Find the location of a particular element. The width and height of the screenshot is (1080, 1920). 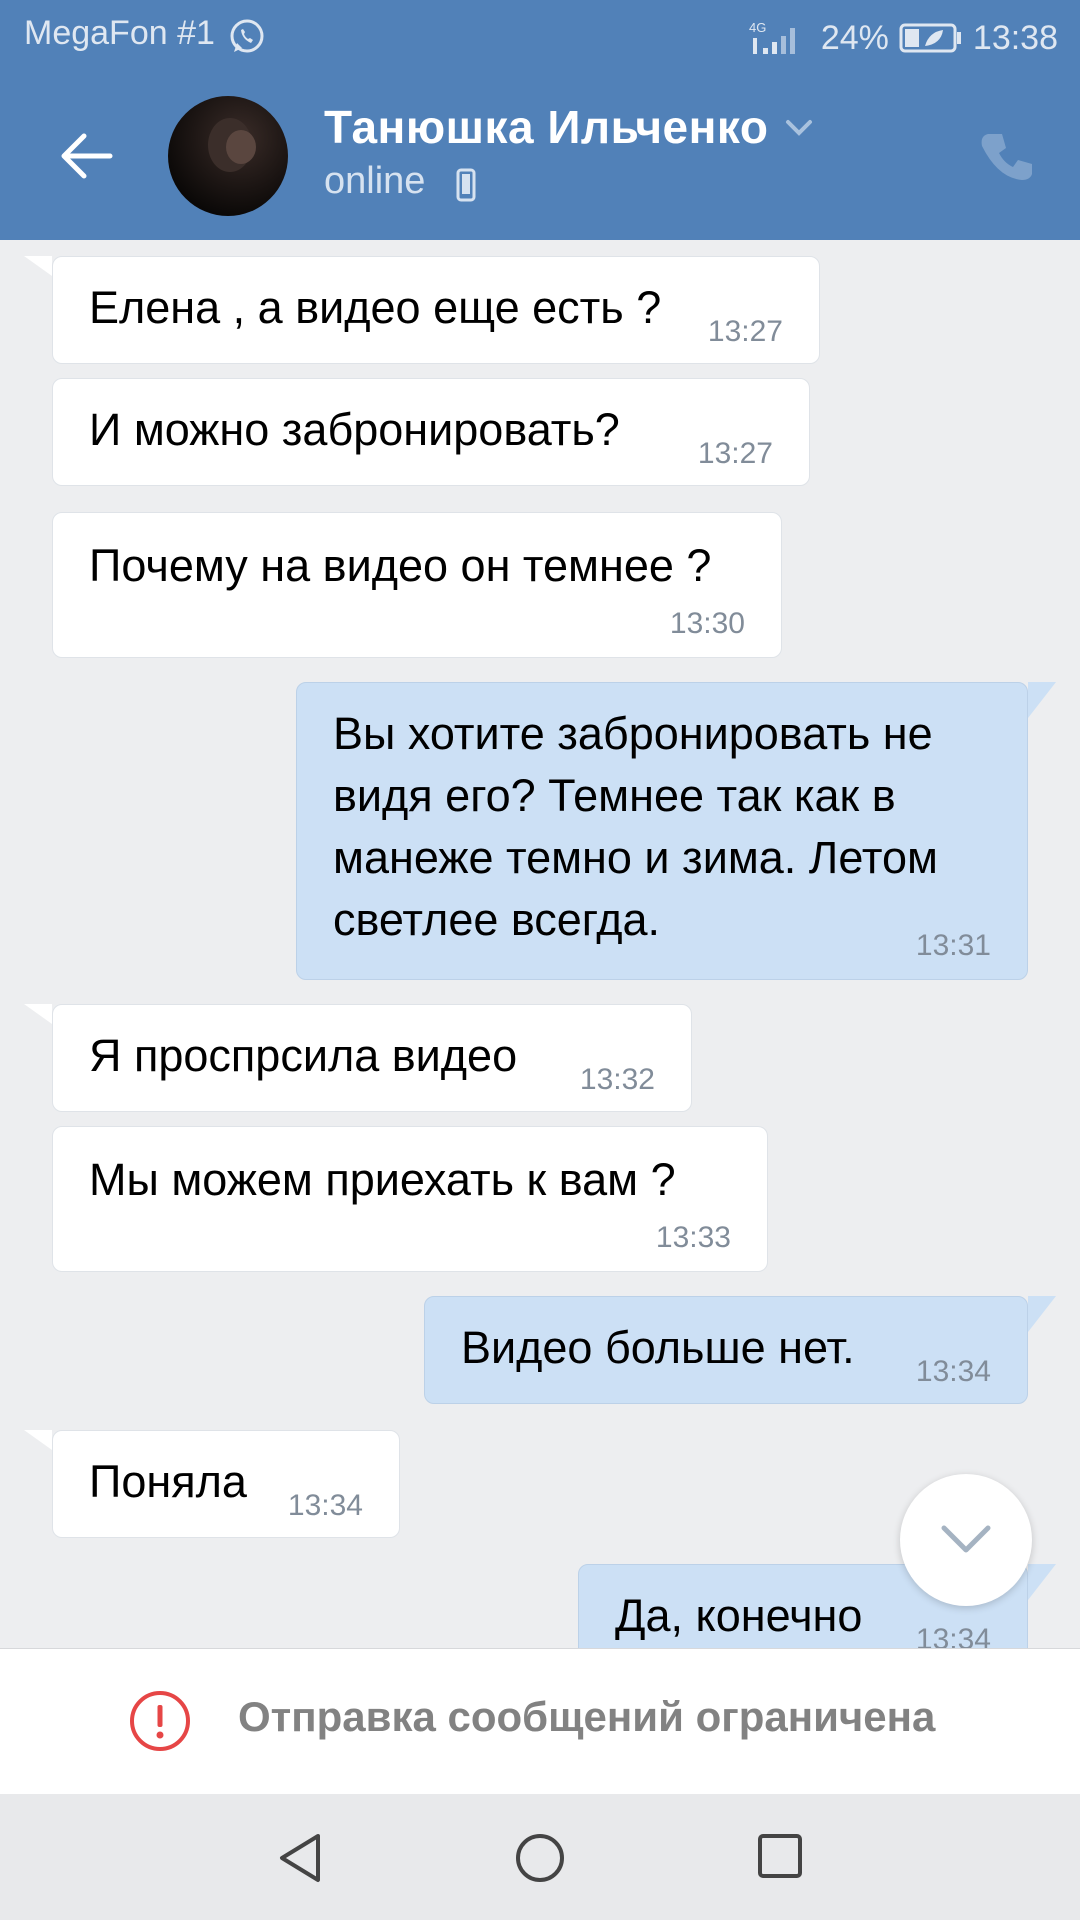

message-text: Я проспрсила видео is located at coordinates (303, 1055).